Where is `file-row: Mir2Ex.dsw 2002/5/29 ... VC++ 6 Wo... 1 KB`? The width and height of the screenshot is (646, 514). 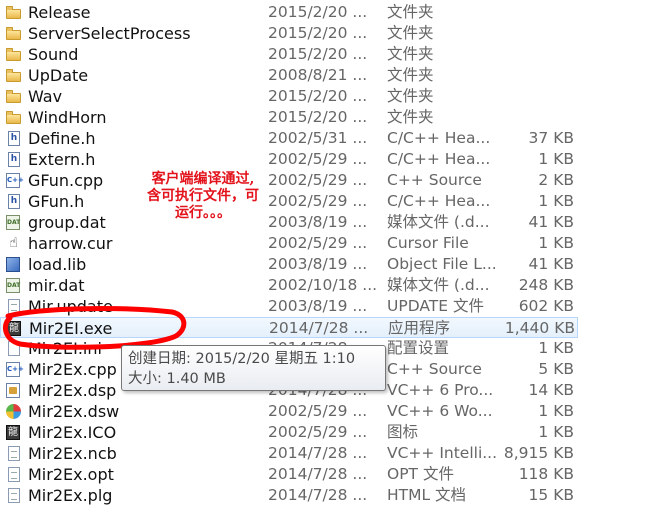 file-row: Mir2Ex.dsw 2002/5/29 ... VC++ 6 Wo... 1 KB is located at coordinates (323, 411).